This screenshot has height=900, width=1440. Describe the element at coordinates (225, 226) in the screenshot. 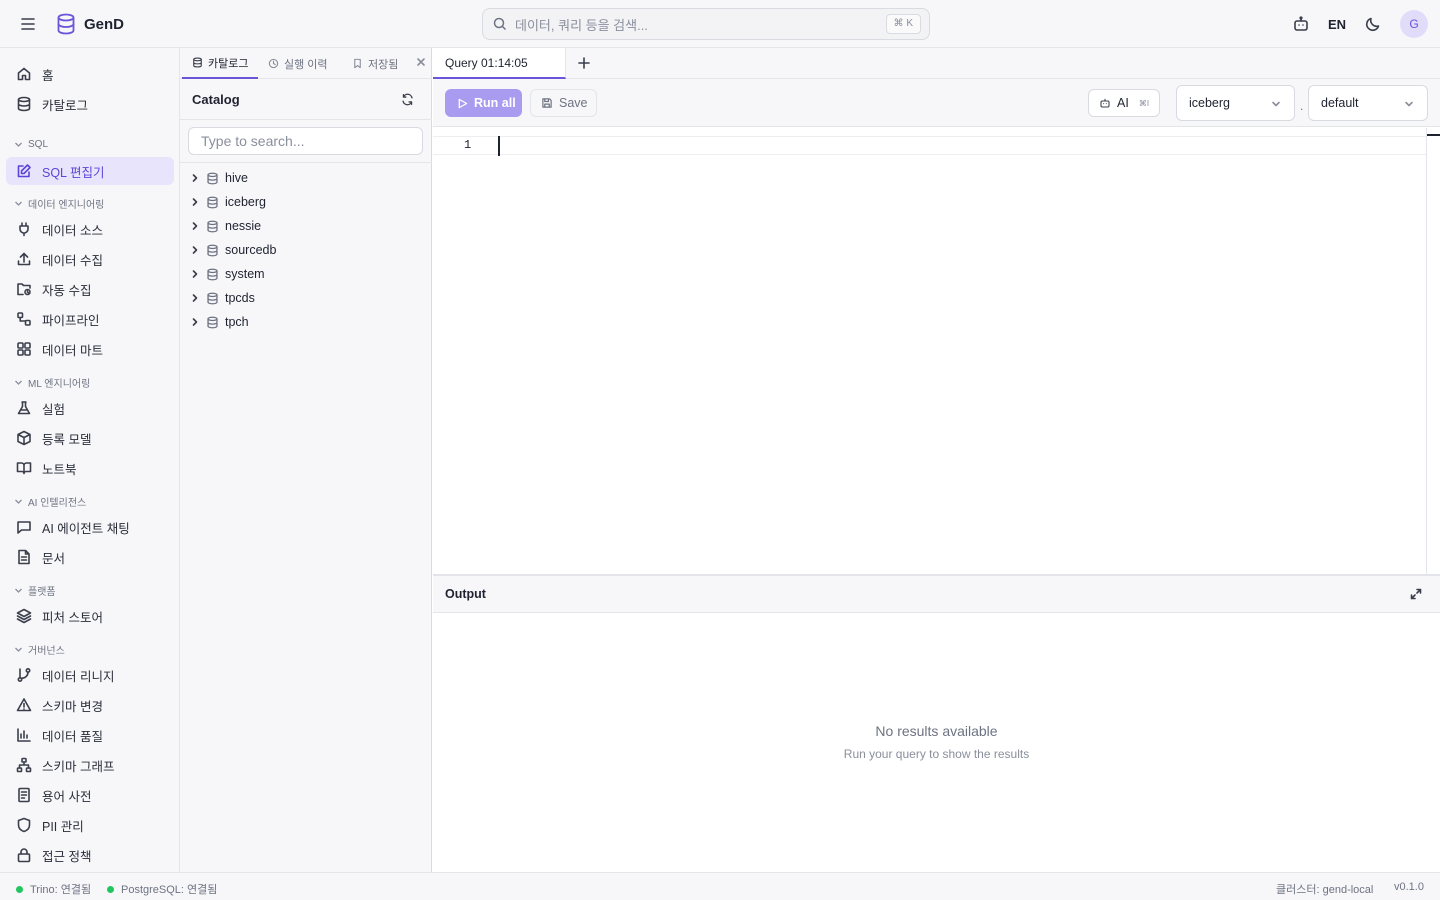

I see `catalog-item-nessie: nessie` at that location.